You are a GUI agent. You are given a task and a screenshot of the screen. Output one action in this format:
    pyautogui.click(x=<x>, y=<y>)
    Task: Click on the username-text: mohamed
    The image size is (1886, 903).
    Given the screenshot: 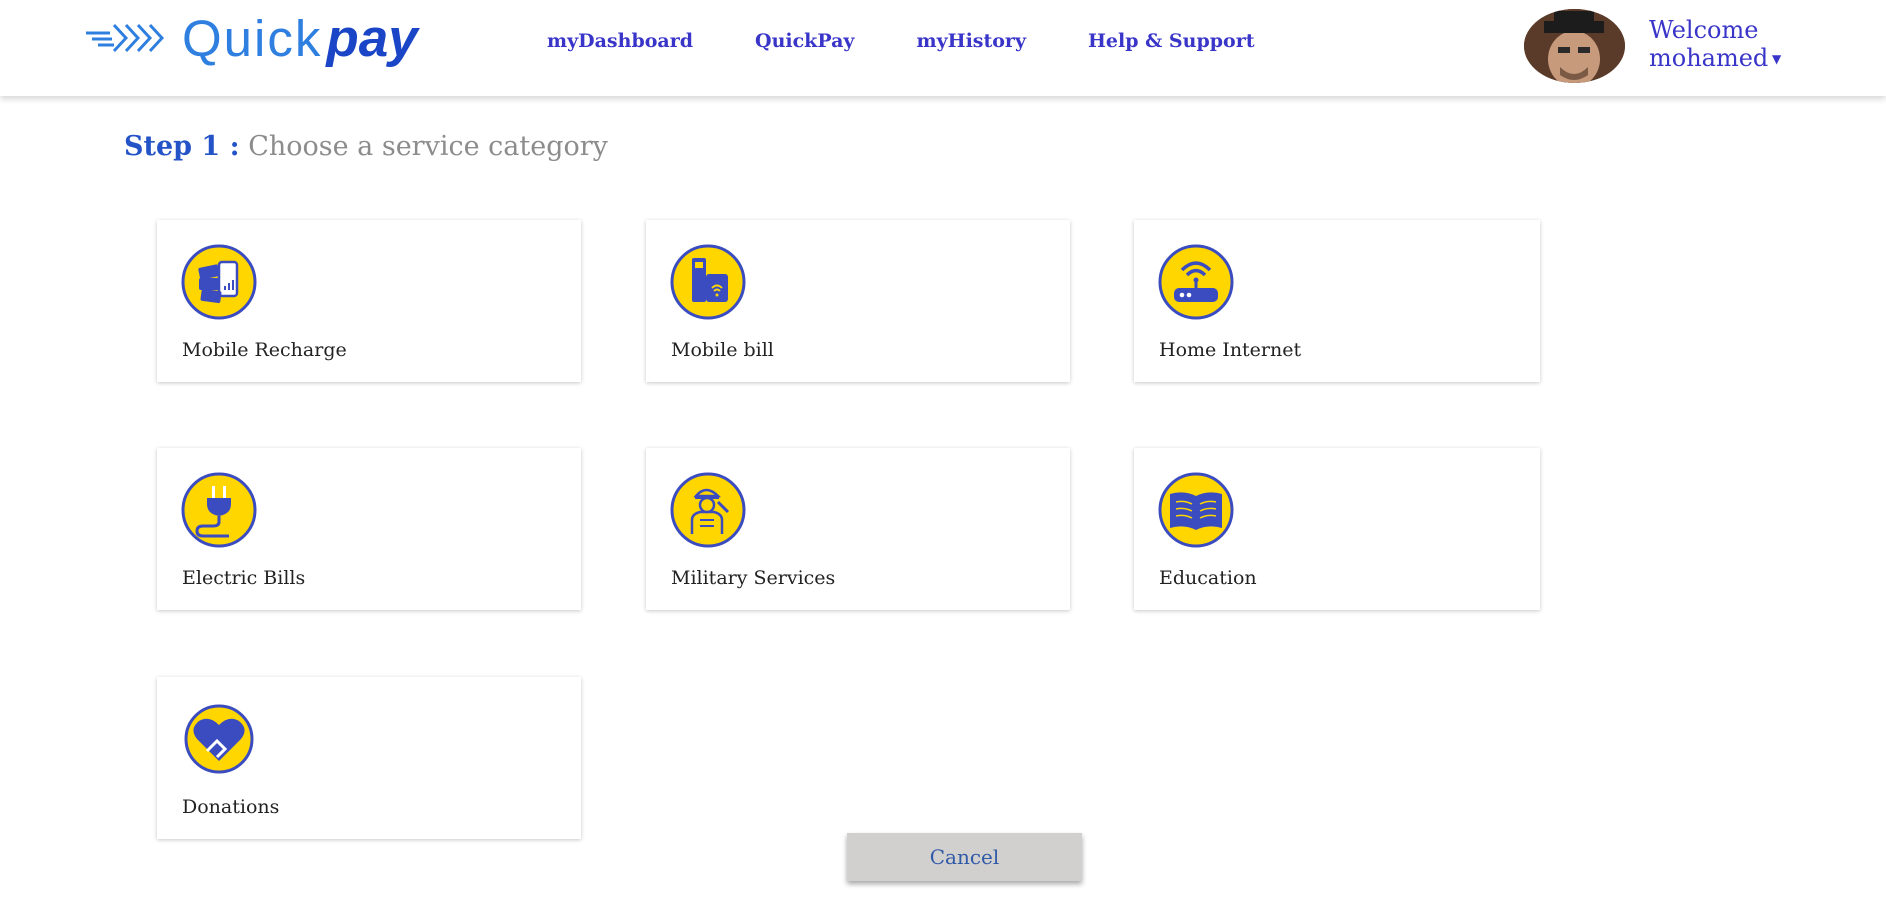 What is the action you would take?
    pyautogui.click(x=1709, y=58)
    